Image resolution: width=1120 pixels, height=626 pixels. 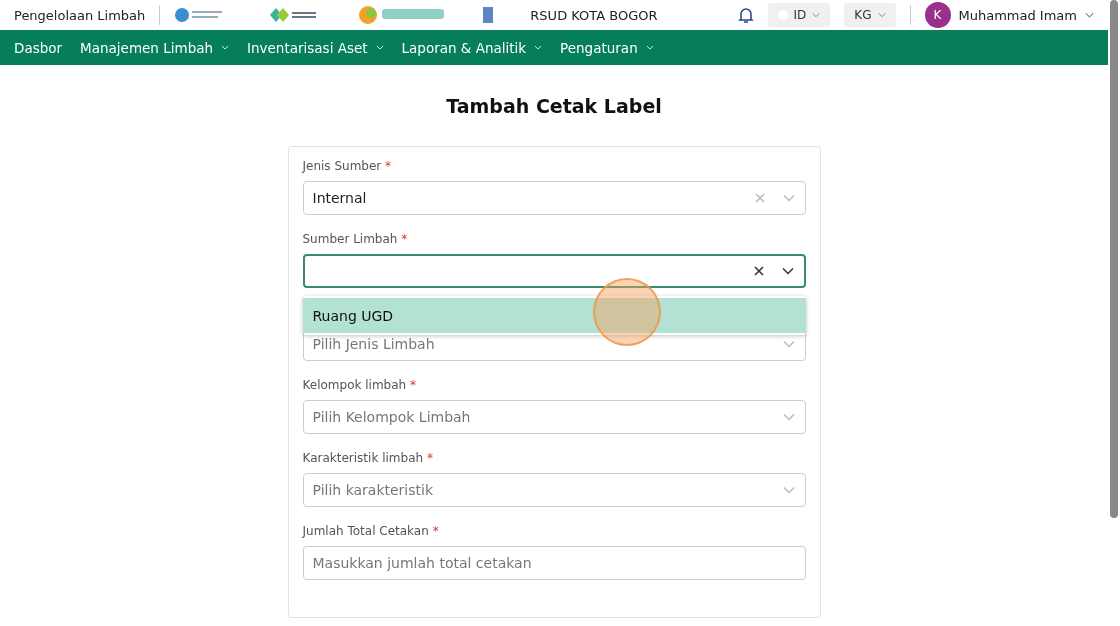 What do you see at coordinates (554, 271) in the screenshot?
I see `select-field` at bounding box center [554, 271].